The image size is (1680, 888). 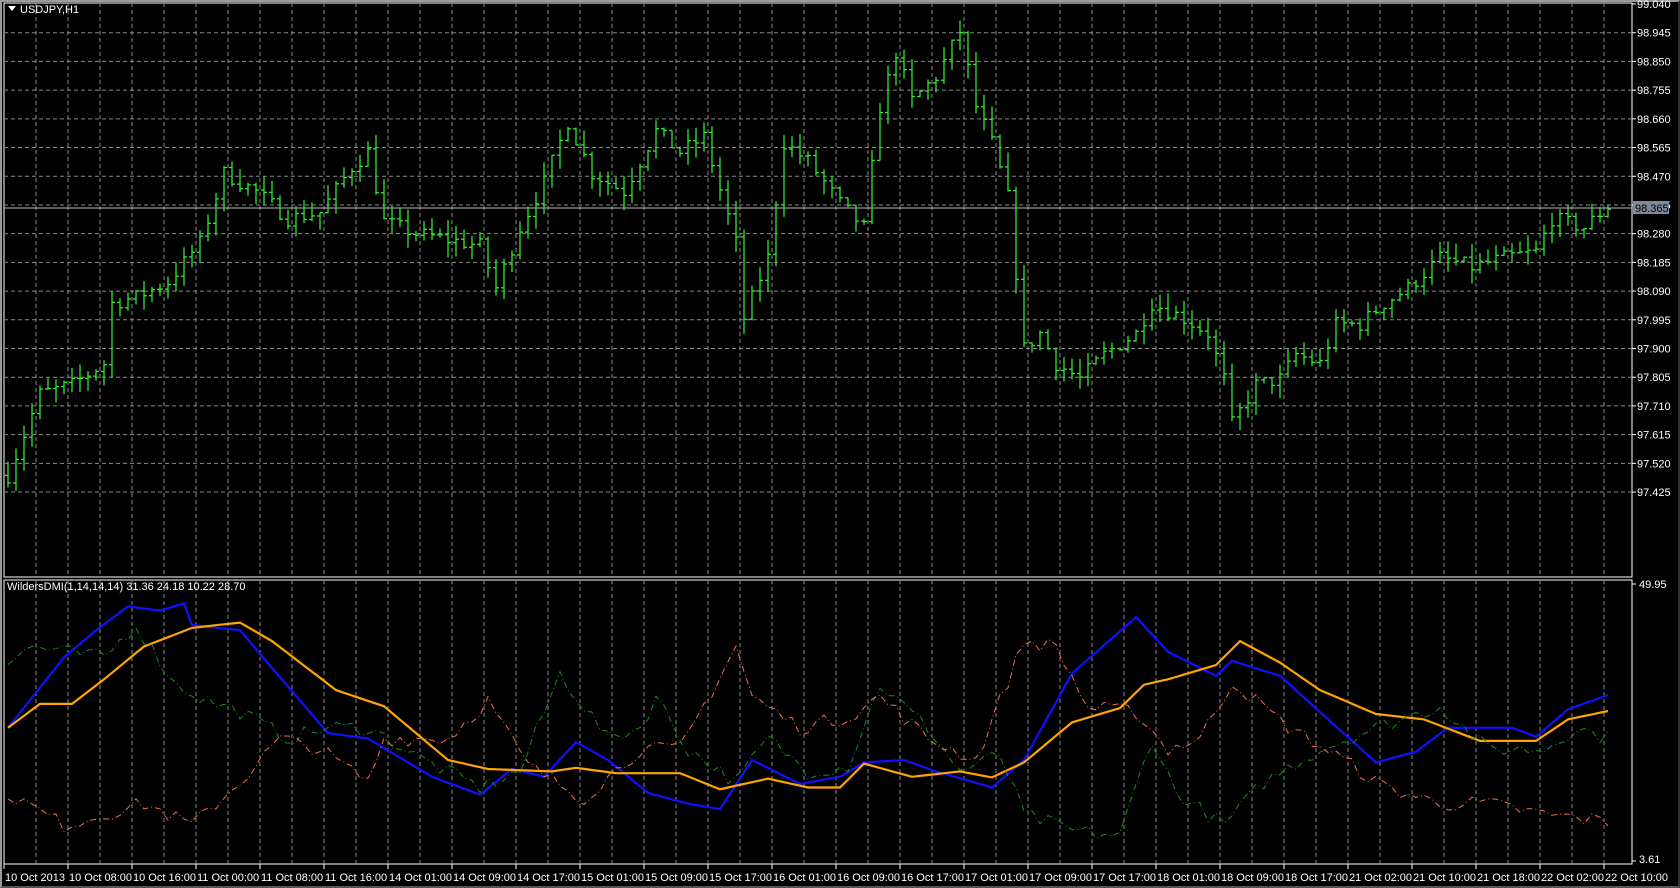 I want to click on price-axis-label: 98.185, so click(x=1654, y=263).